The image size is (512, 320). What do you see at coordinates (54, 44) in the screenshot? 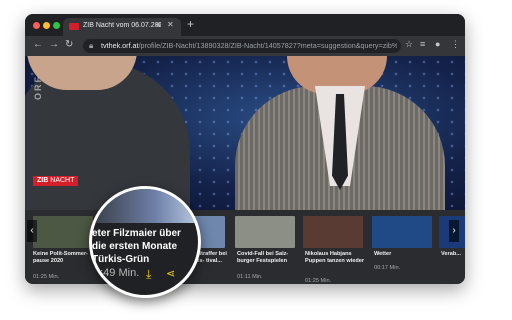
I see `forward-arrow-icon: →` at bounding box center [54, 44].